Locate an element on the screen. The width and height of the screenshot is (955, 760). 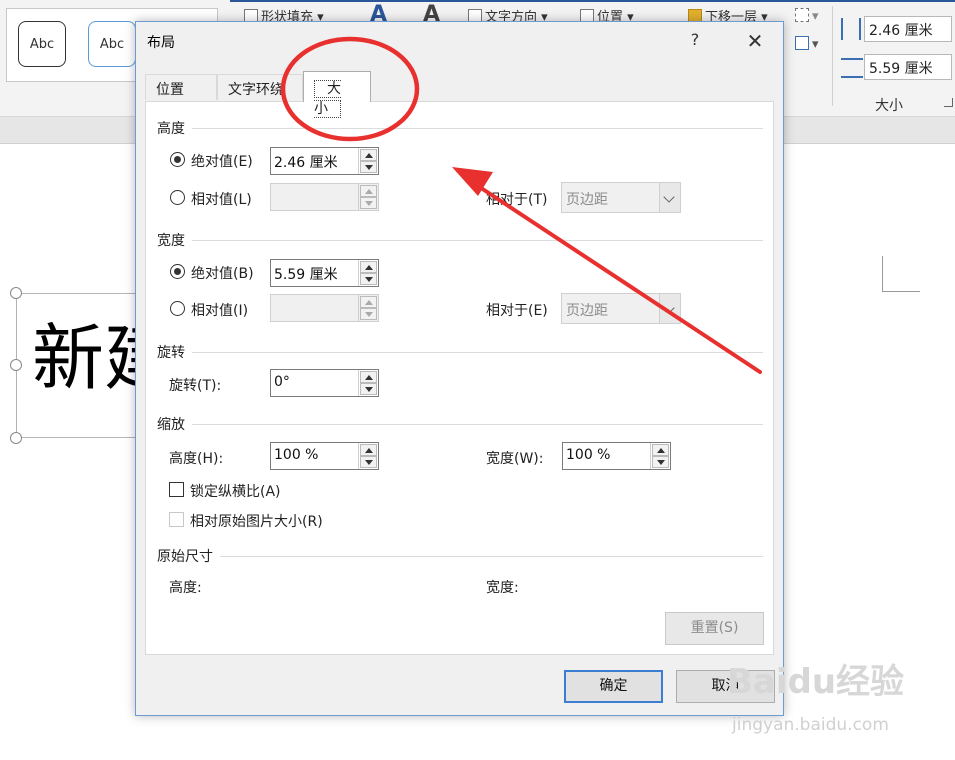
width-absolute-label: 绝对值(B) is located at coordinates (222, 274).